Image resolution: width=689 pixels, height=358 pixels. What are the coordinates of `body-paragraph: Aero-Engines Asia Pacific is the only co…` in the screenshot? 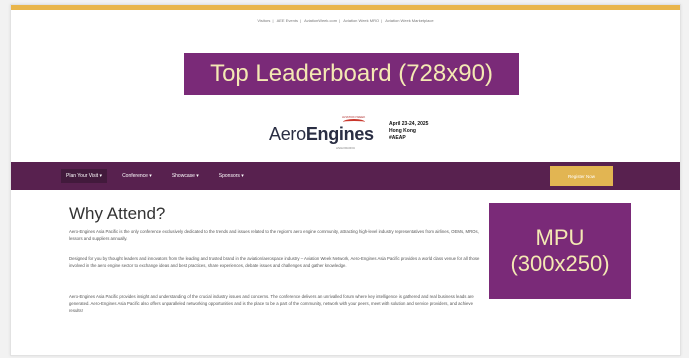 It's located at (274, 235).